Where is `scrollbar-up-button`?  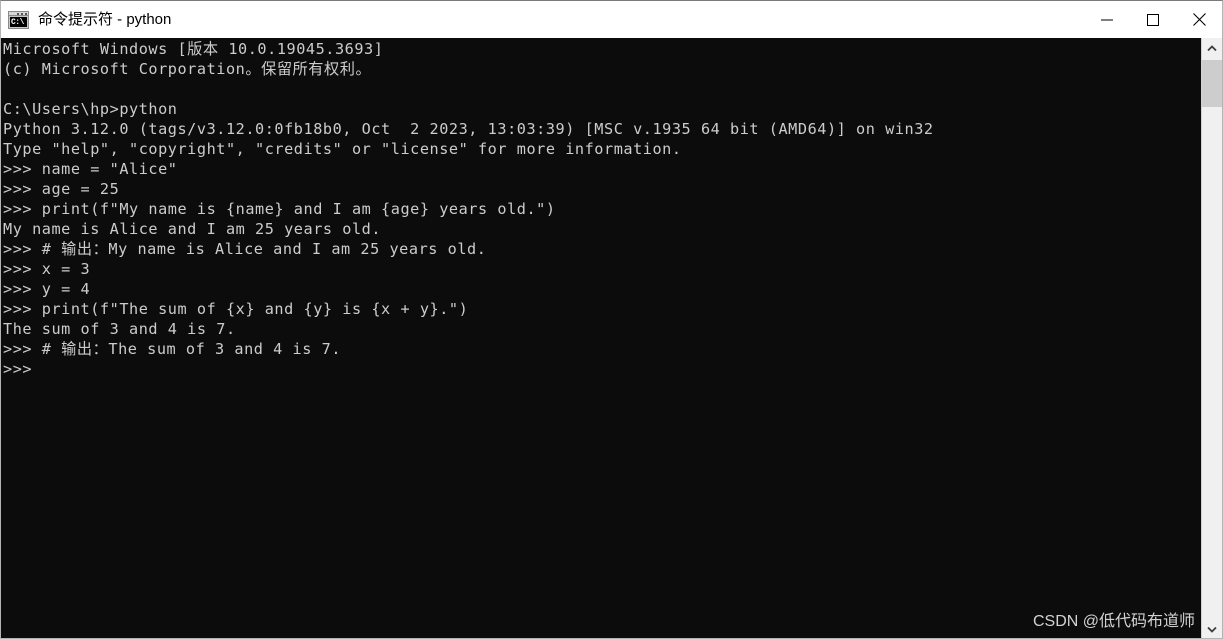
scrollbar-up-button is located at coordinates (1212, 48).